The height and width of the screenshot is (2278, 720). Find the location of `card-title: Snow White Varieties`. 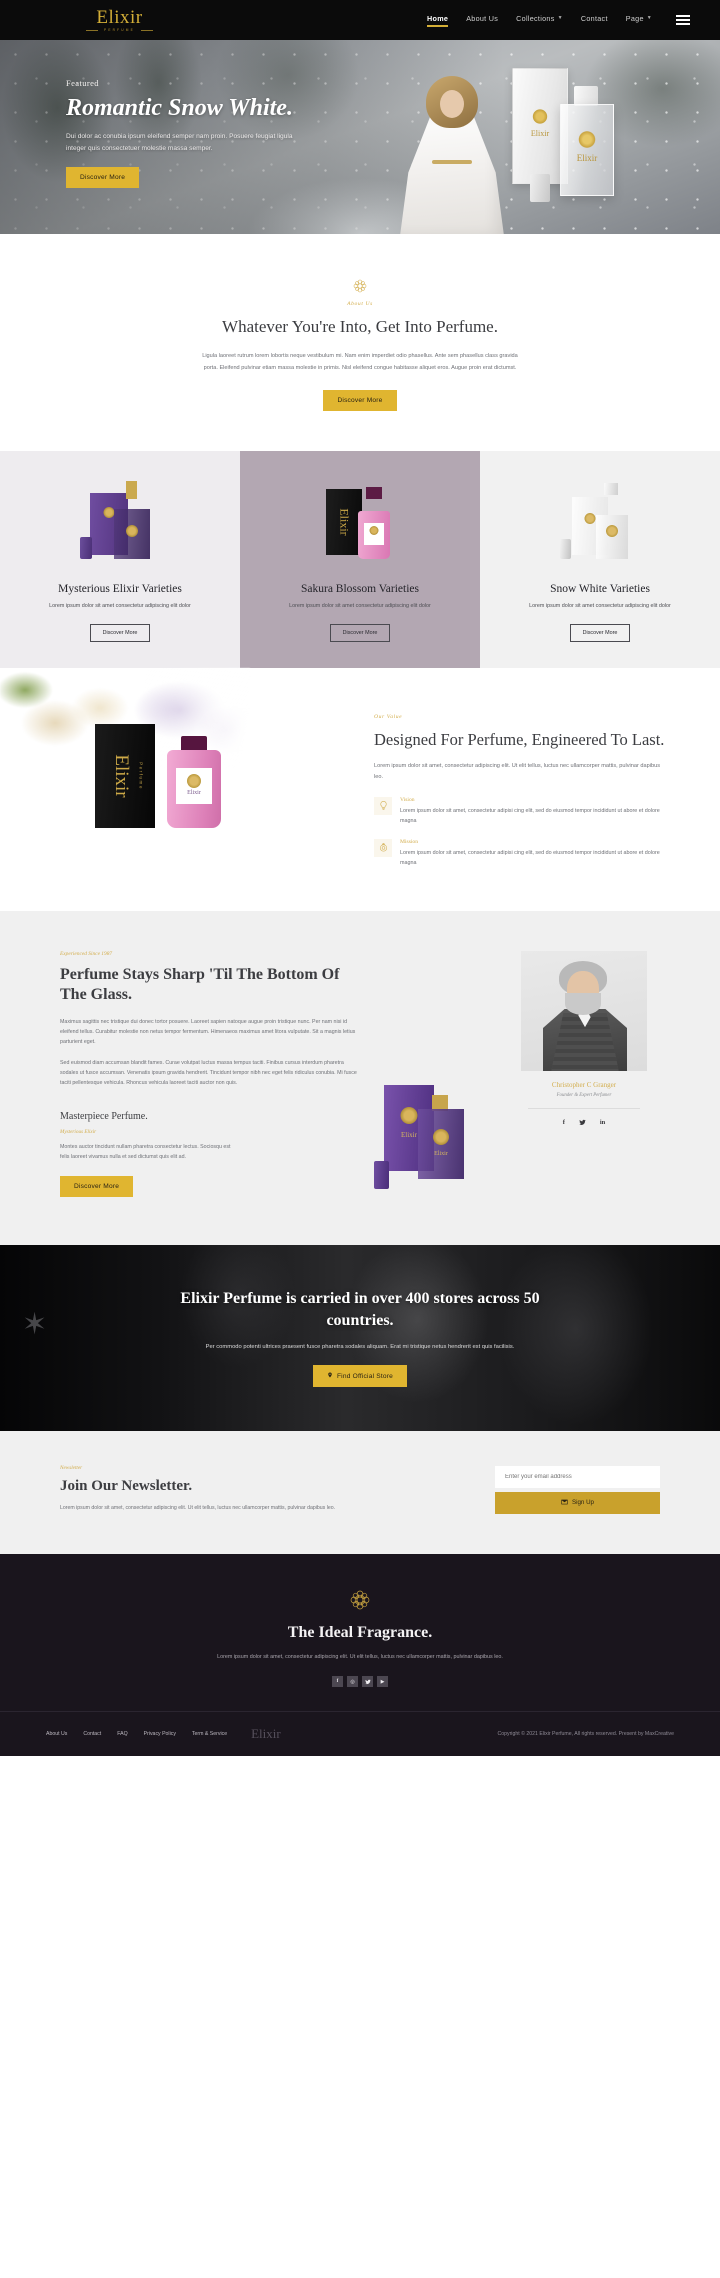

card-title: Snow White Varieties is located at coordinates (600, 588).